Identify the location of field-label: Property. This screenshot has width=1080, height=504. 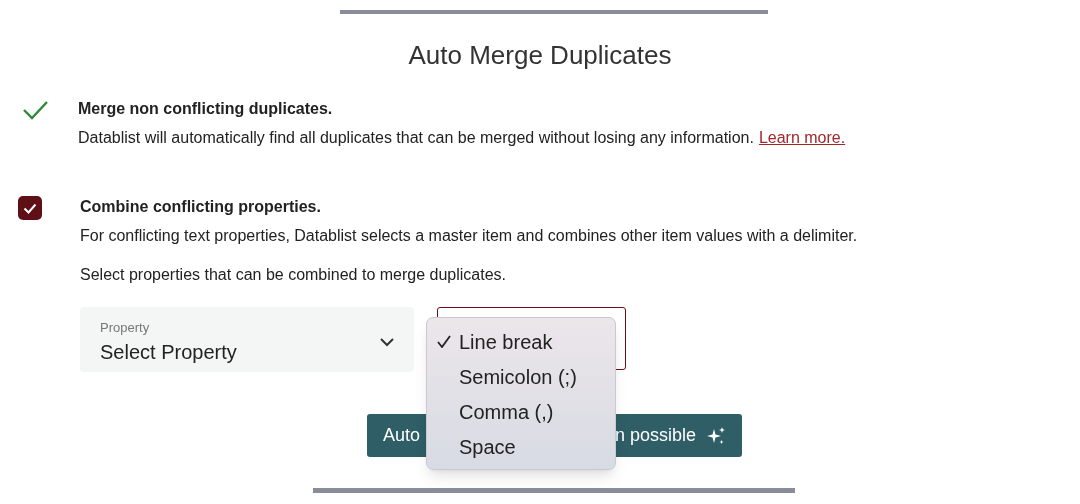
(125, 327).